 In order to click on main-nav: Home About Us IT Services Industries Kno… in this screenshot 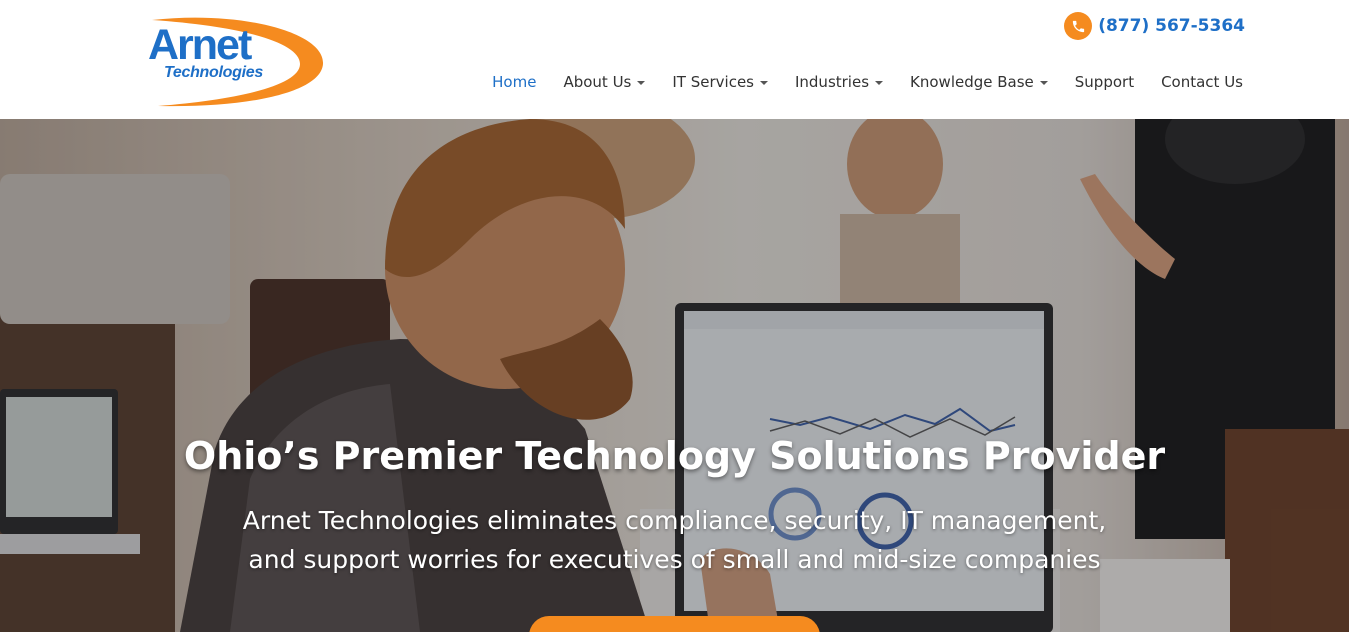, I will do `click(867, 82)`.